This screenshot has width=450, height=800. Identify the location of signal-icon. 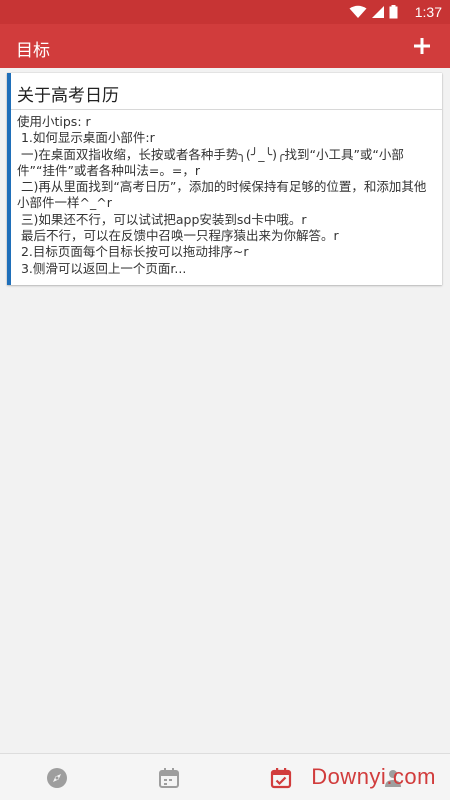
(378, 12).